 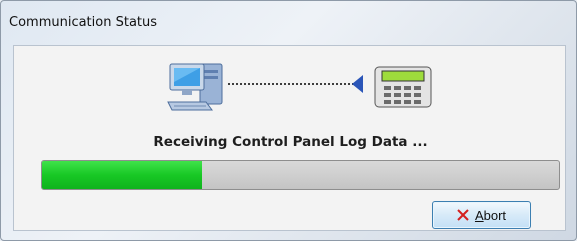 I want to click on computer-icon, so click(x=195, y=87).